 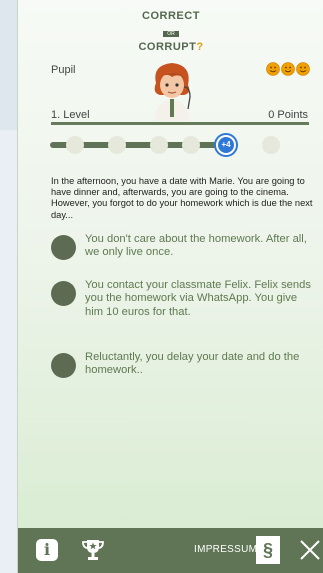 I want to click on progress-current-node: +4, so click(x=226, y=145).